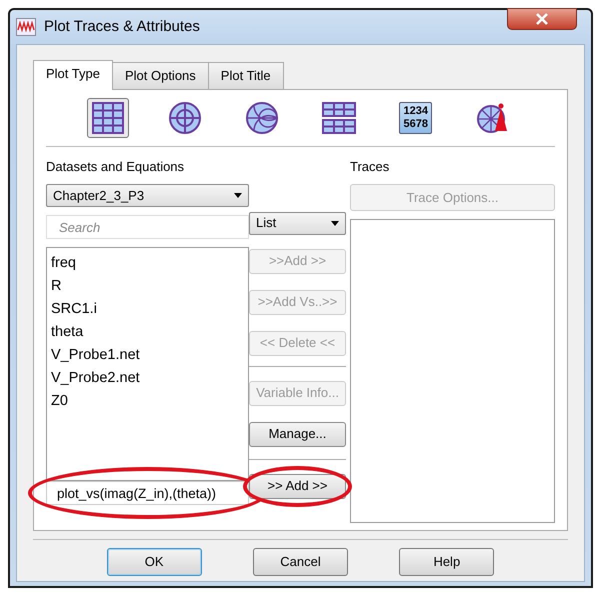 This screenshot has width=595, height=596. What do you see at coordinates (147, 332) in the screenshot?
I see `list-item: theta` at bounding box center [147, 332].